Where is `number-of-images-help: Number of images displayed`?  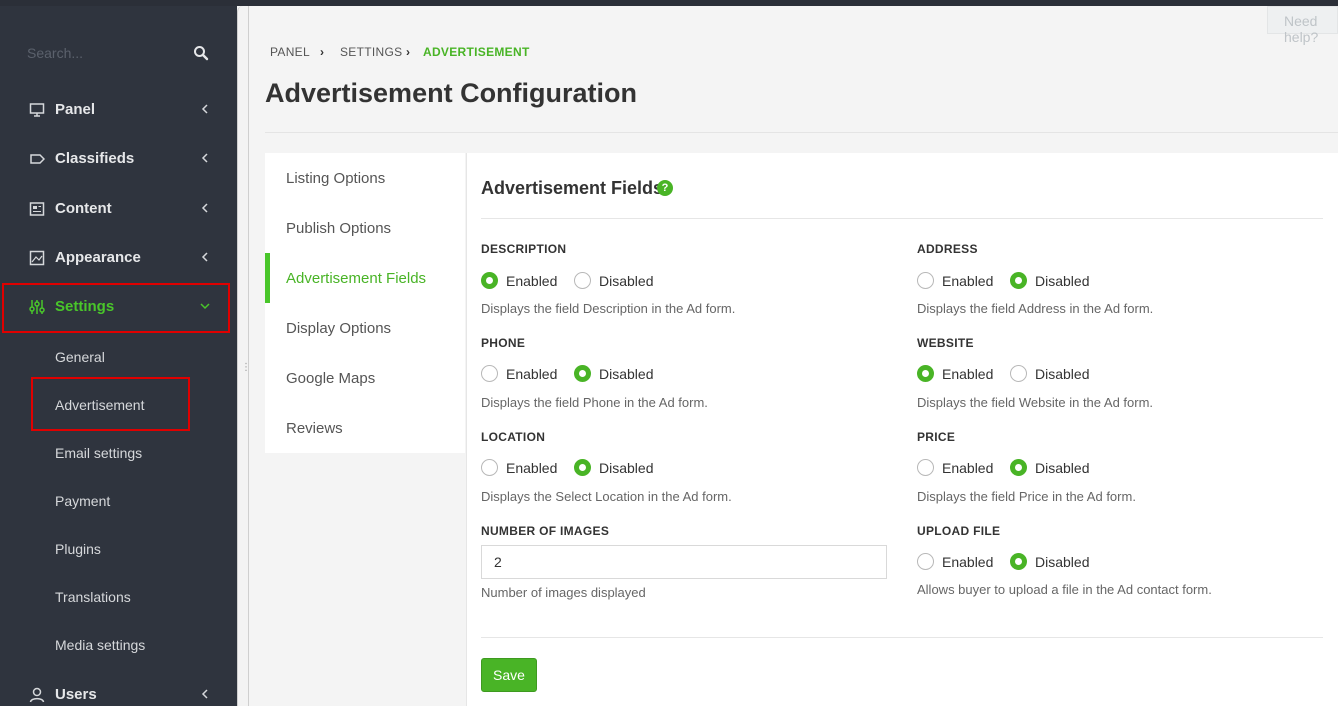 number-of-images-help: Number of images displayed is located at coordinates (563, 592).